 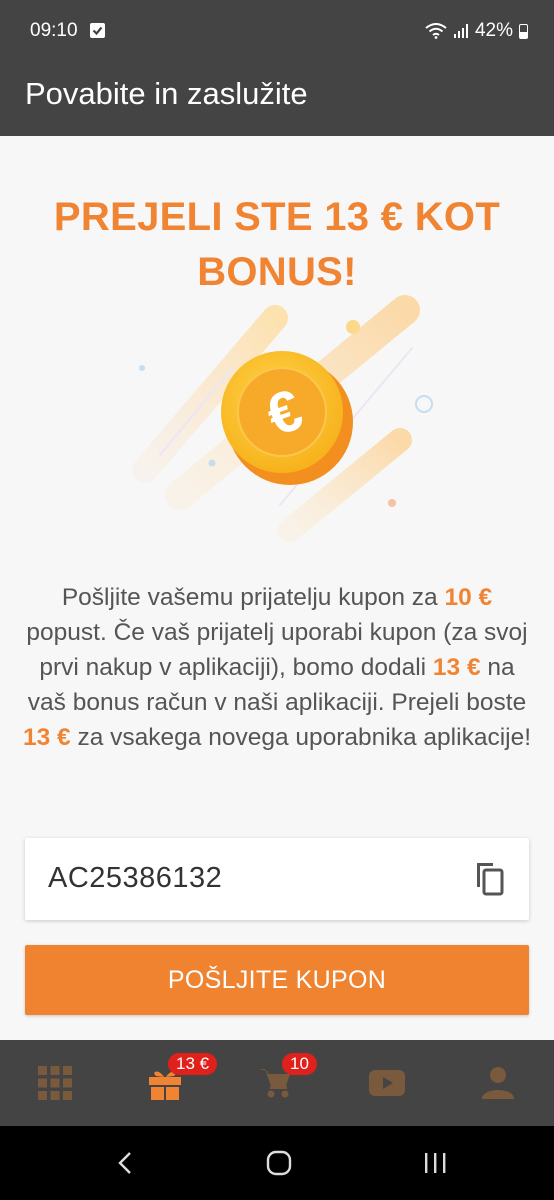 I want to click on bonus-amount-per-user: 13 €, so click(x=46, y=737).